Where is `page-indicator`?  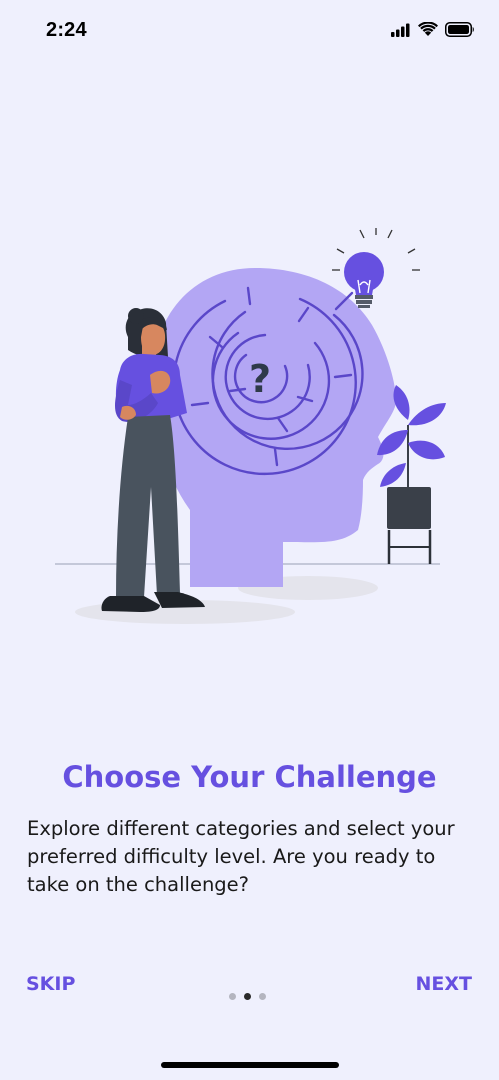
page-indicator is located at coordinates (247, 996).